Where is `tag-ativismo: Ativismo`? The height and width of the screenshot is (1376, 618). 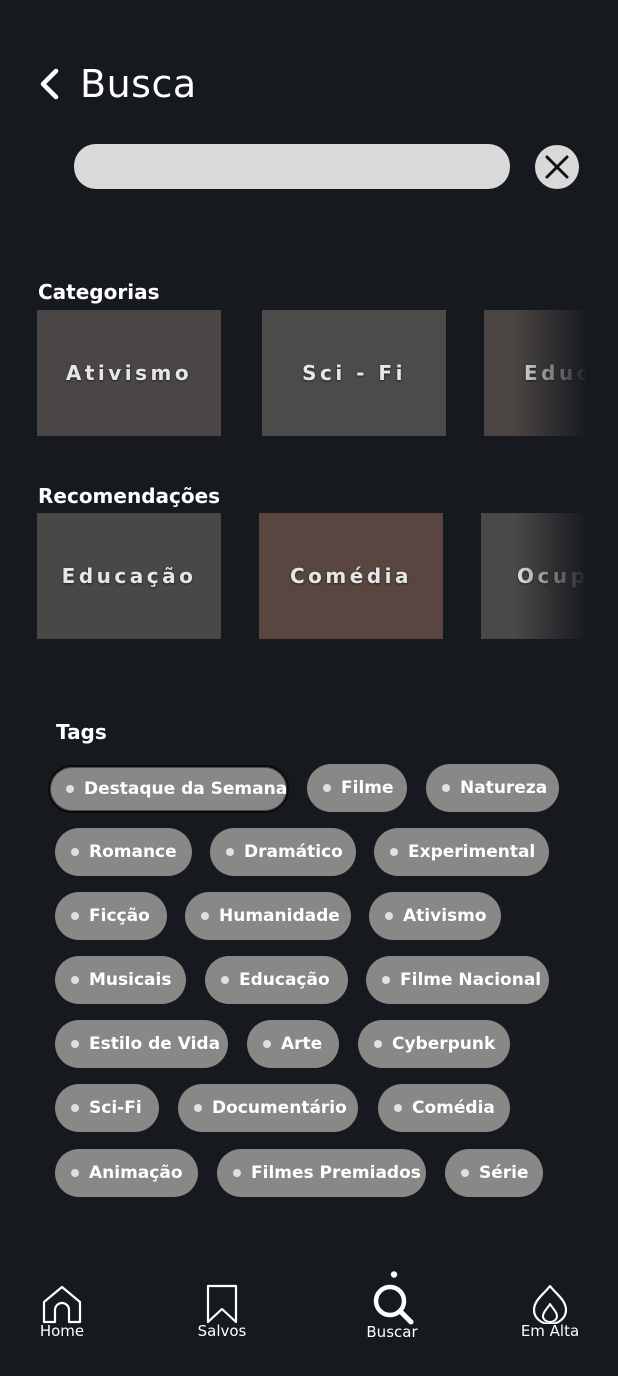 tag-ativismo: Ativismo is located at coordinates (435, 916).